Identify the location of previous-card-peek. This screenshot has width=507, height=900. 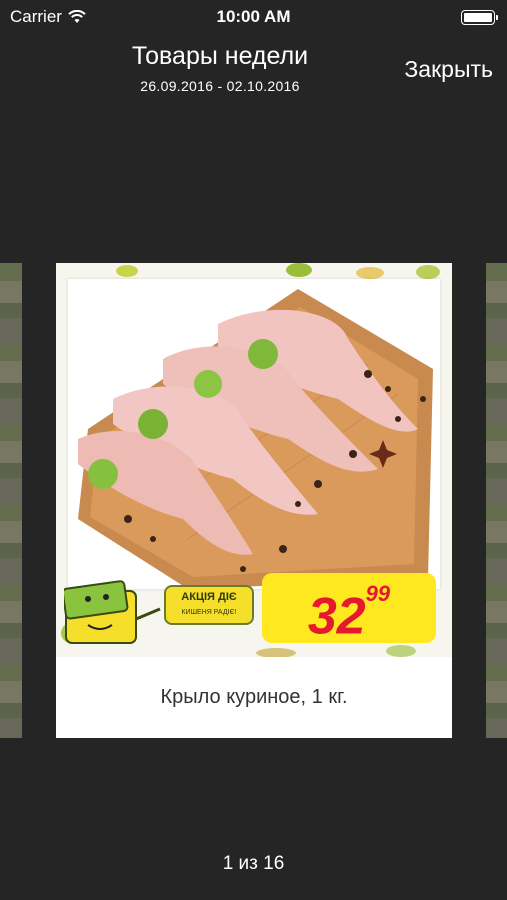
(11, 500).